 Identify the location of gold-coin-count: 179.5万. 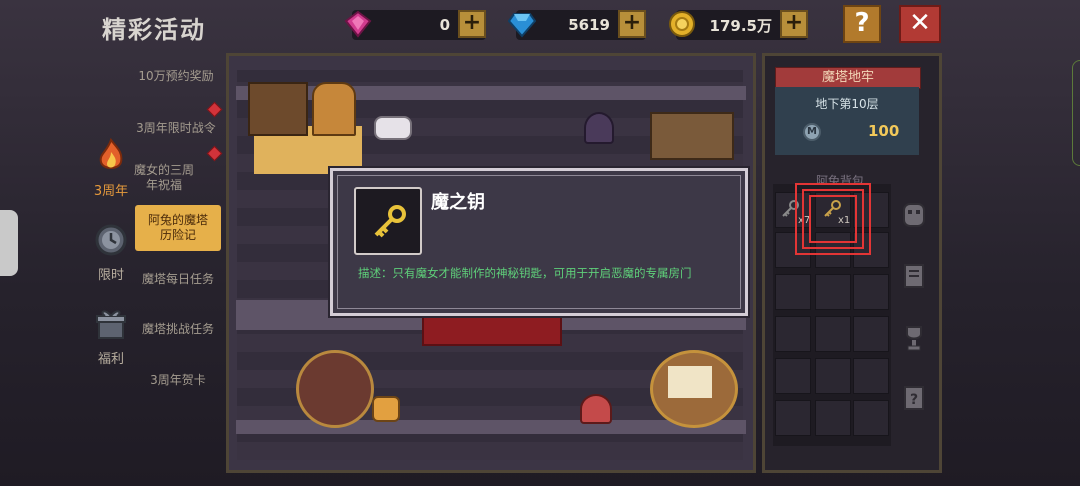
(740, 25).